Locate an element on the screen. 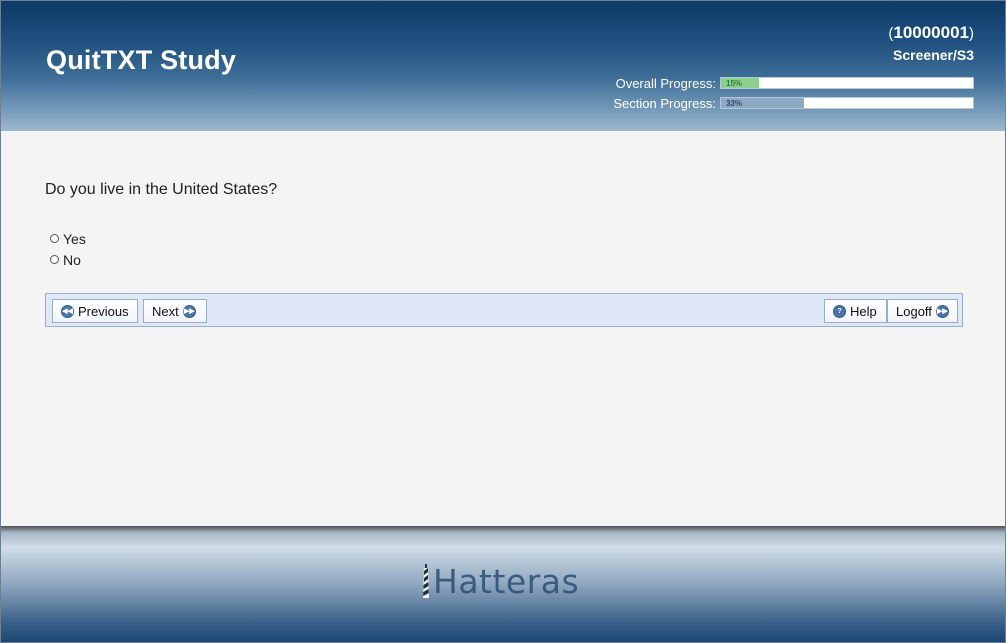  section-progress-percent: 33% is located at coordinates (734, 103).